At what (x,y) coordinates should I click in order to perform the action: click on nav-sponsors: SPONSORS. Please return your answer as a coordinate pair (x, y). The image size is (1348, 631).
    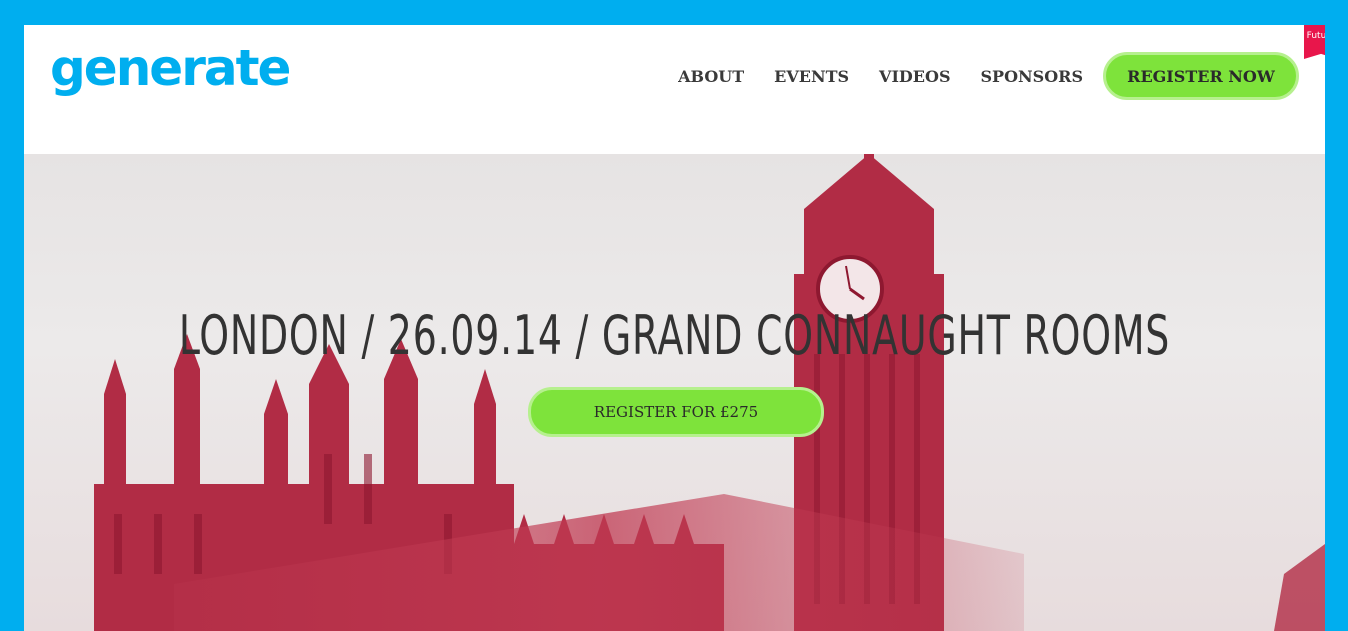
    Looking at the image, I should click on (1032, 76).